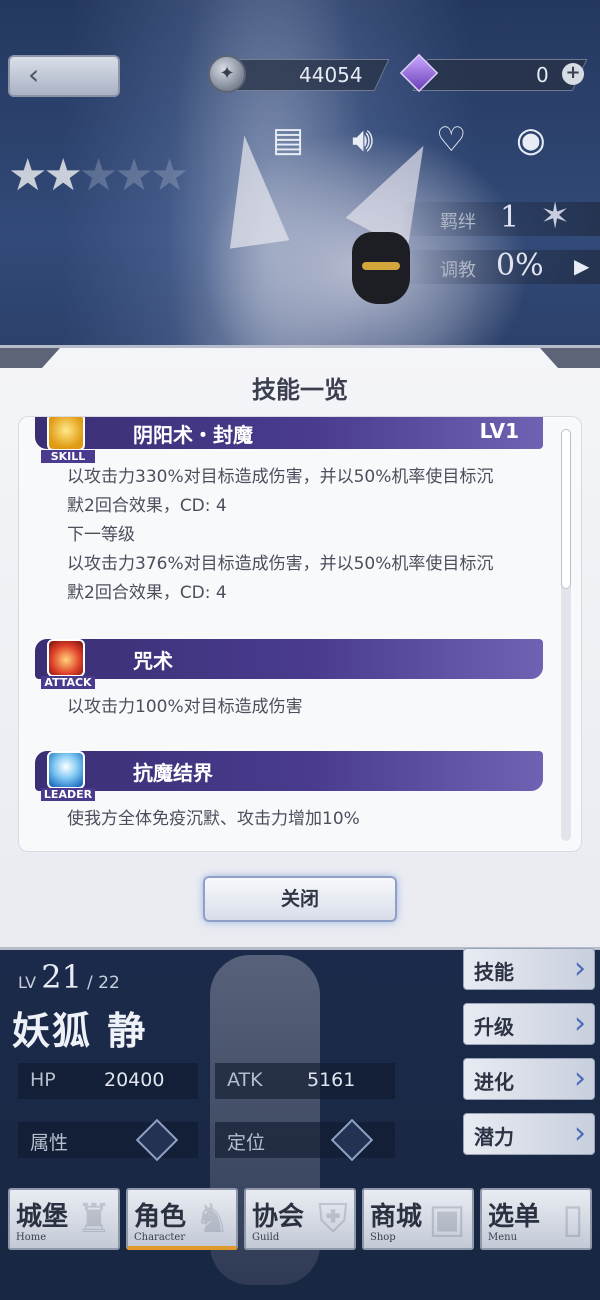 The height and width of the screenshot is (1300, 600). I want to click on nav-menu: ▯ 选单 Menu, so click(536, 1219).